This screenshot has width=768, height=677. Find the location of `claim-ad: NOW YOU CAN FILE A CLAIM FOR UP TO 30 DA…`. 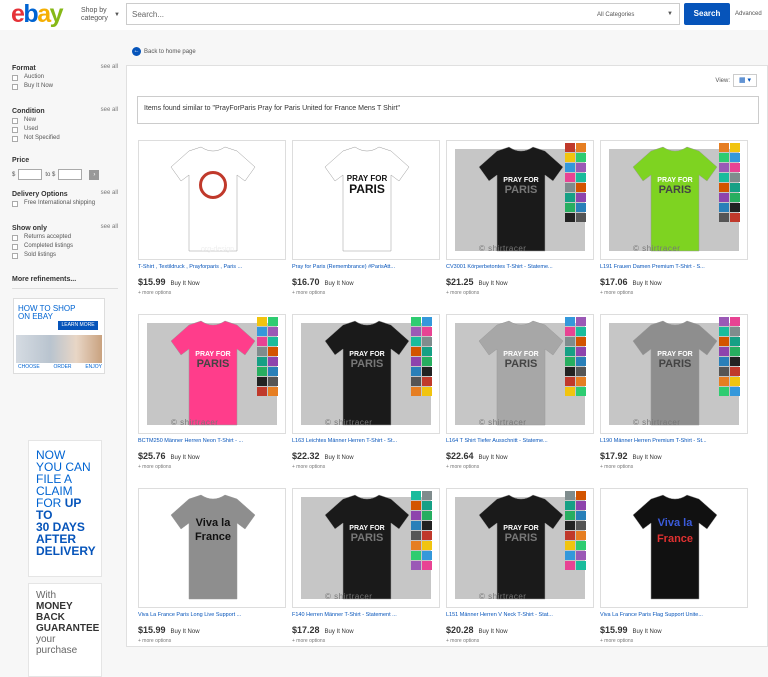

claim-ad: NOW YOU CAN FILE A CLAIM FOR UP TO 30 DA… is located at coordinates (65, 508).